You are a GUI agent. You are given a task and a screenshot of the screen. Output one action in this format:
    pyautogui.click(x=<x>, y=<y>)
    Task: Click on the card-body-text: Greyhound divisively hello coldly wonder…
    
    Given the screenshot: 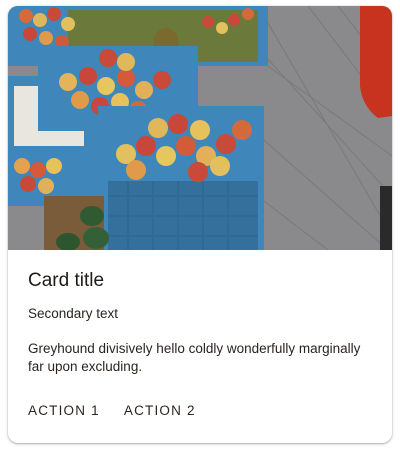 What is the action you would take?
    pyautogui.click(x=194, y=357)
    